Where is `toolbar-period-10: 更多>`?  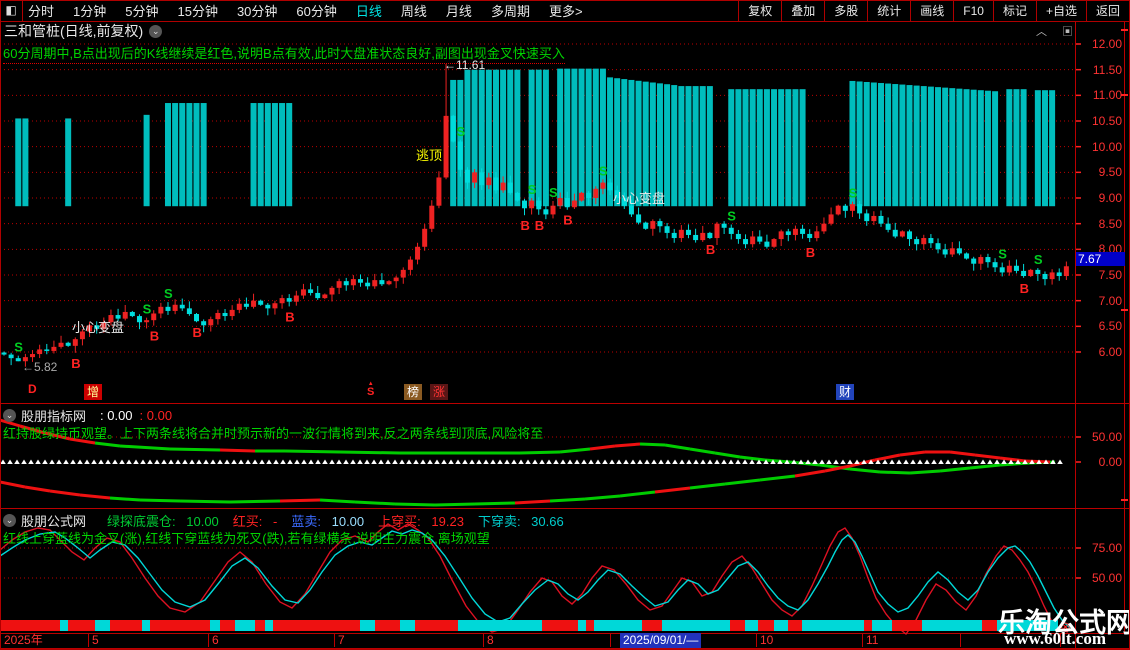 toolbar-period-10: 更多> is located at coordinates (566, 10).